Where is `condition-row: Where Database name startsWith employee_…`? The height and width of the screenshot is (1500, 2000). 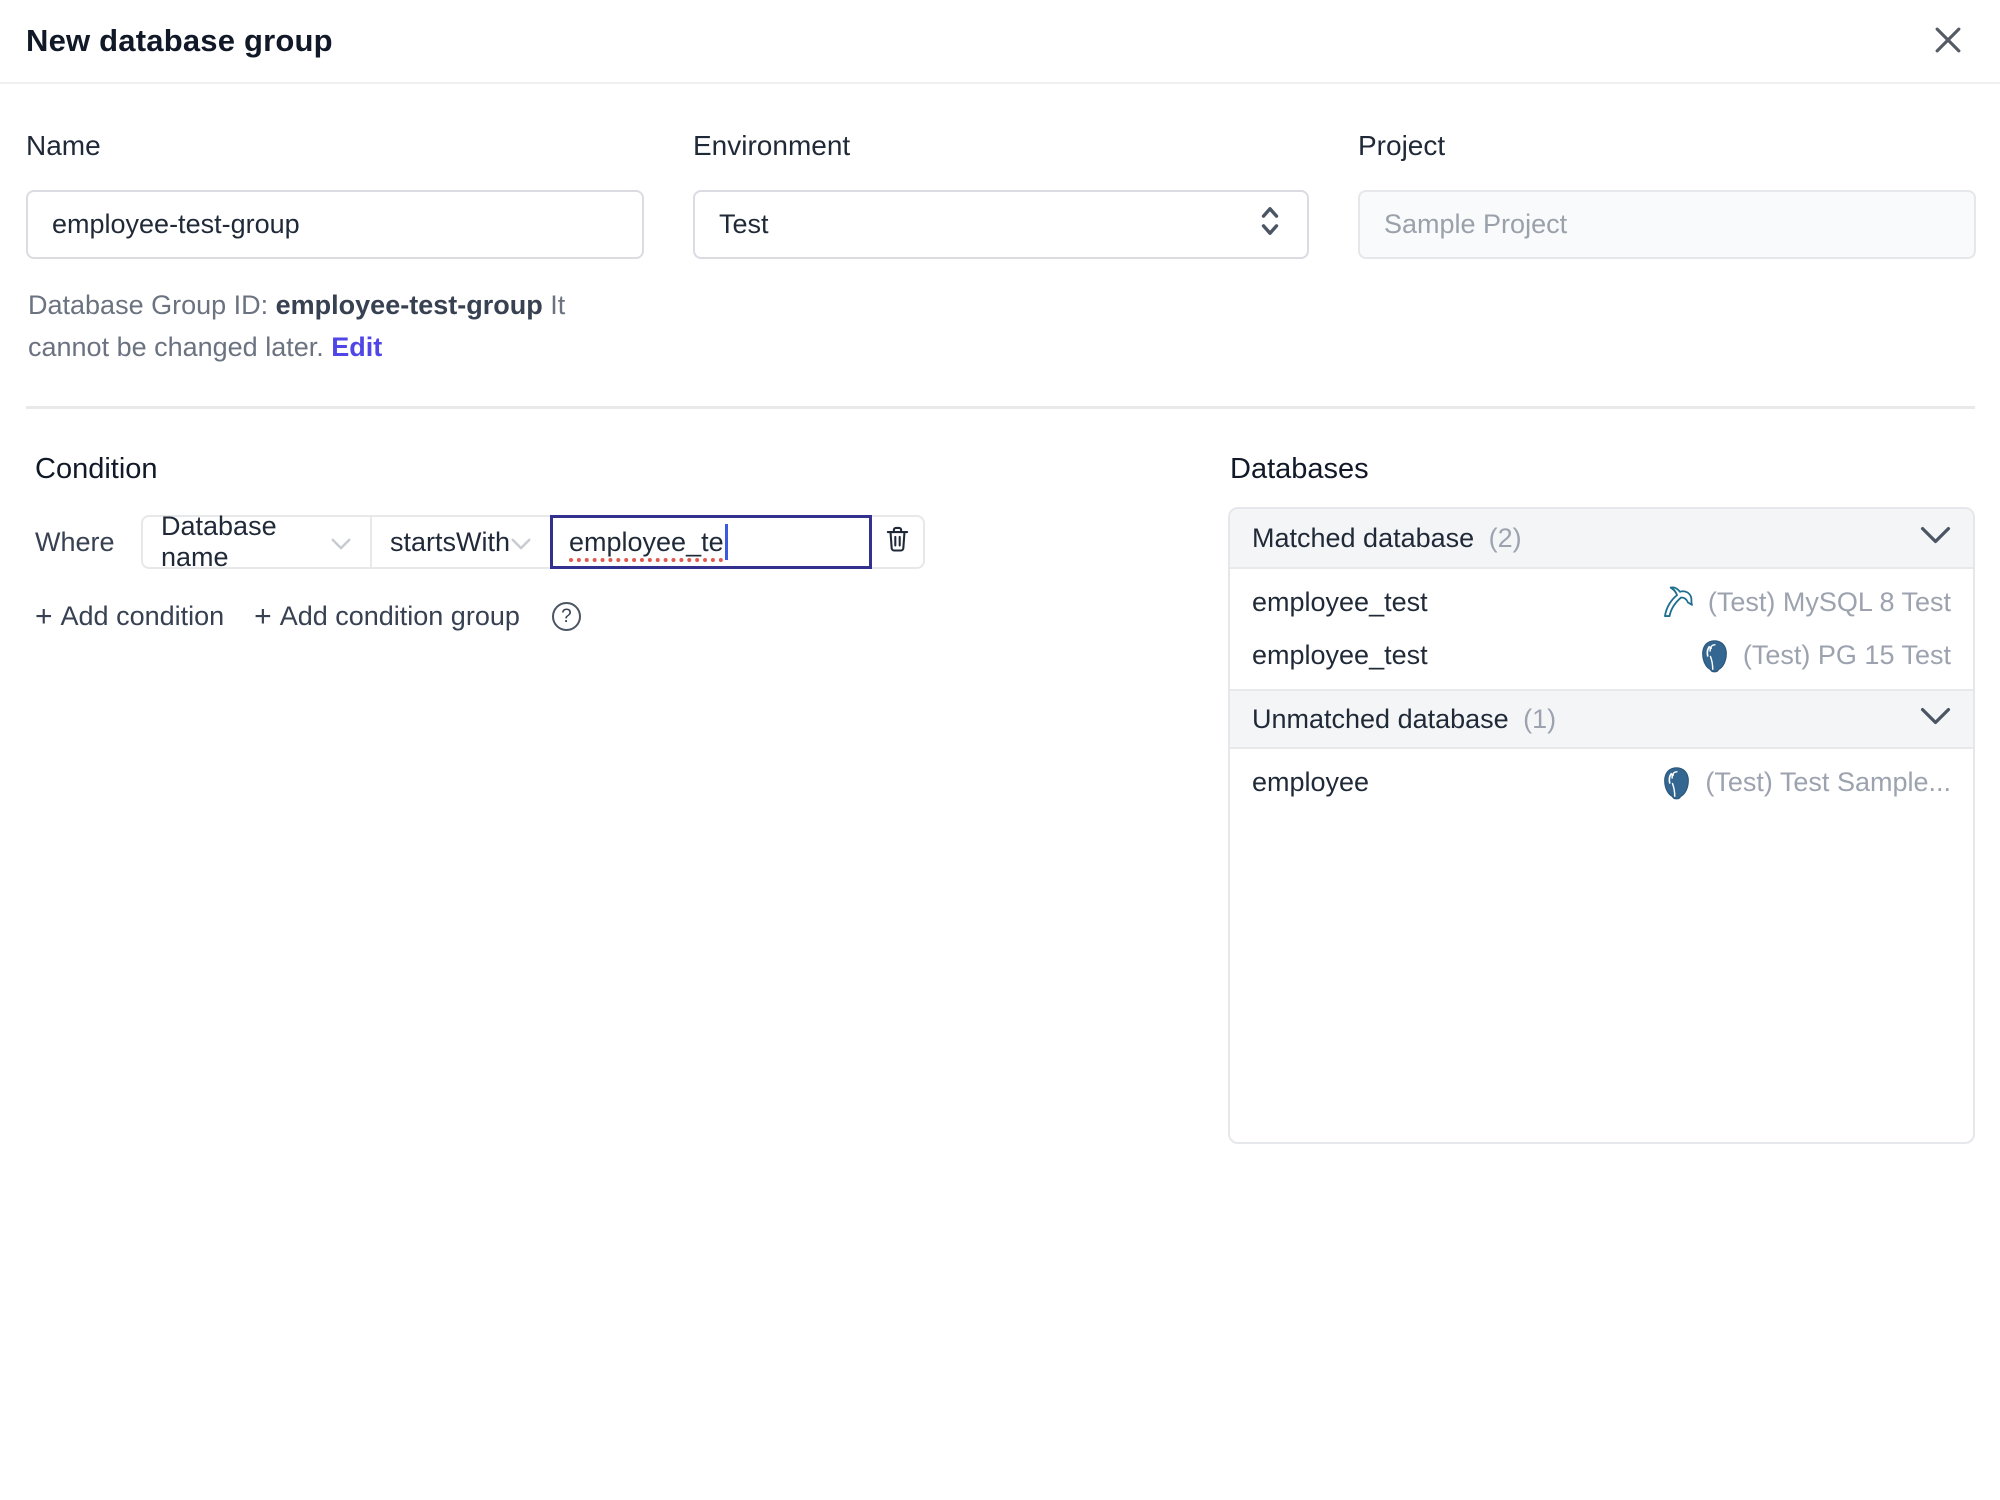 condition-row: Where Database name startsWith employee_… is located at coordinates (631, 541).